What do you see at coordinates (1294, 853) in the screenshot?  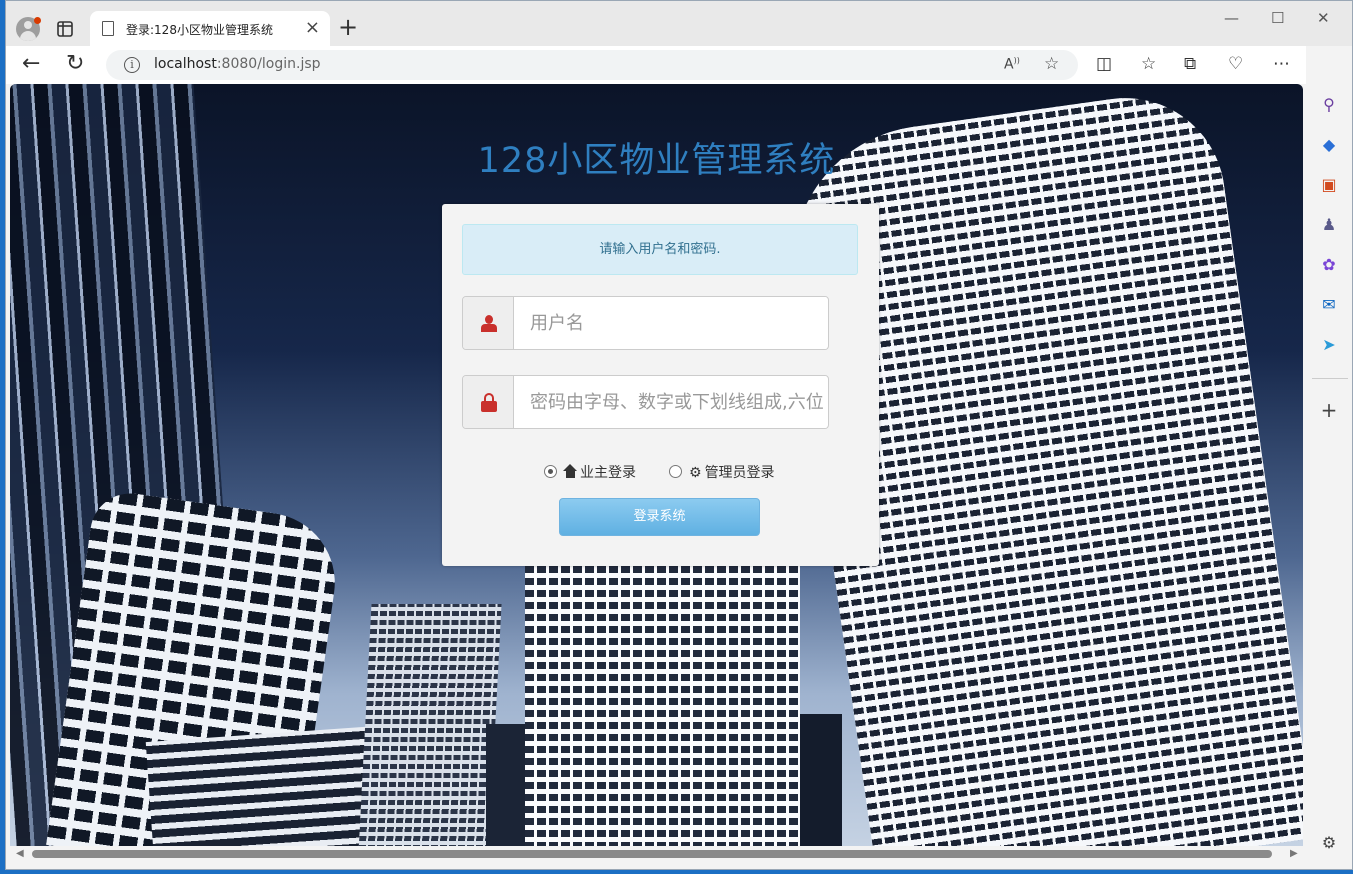 I see `scroll-right-icon: ▶` at bounding box center [1294, 853].